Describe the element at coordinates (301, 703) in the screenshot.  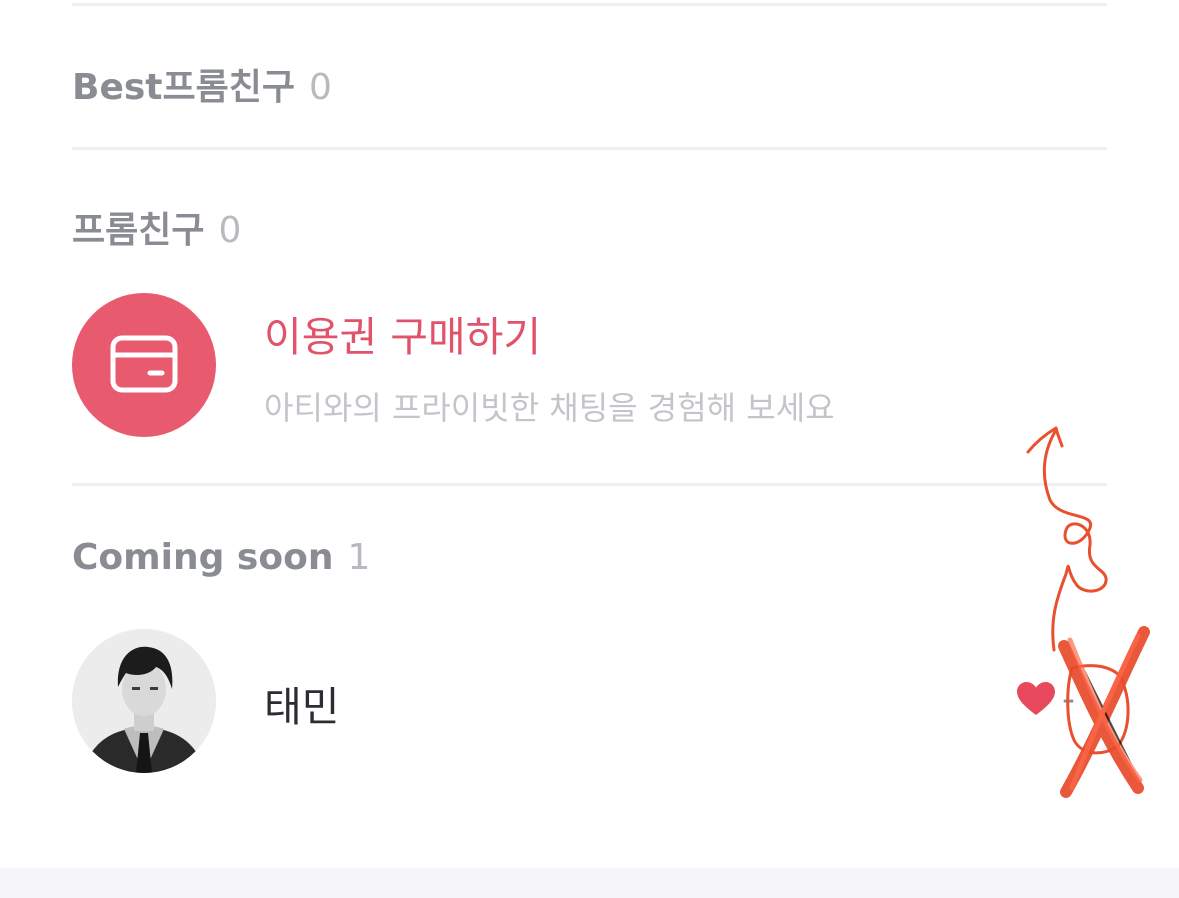
I see `artist-name: 태민` at that location.